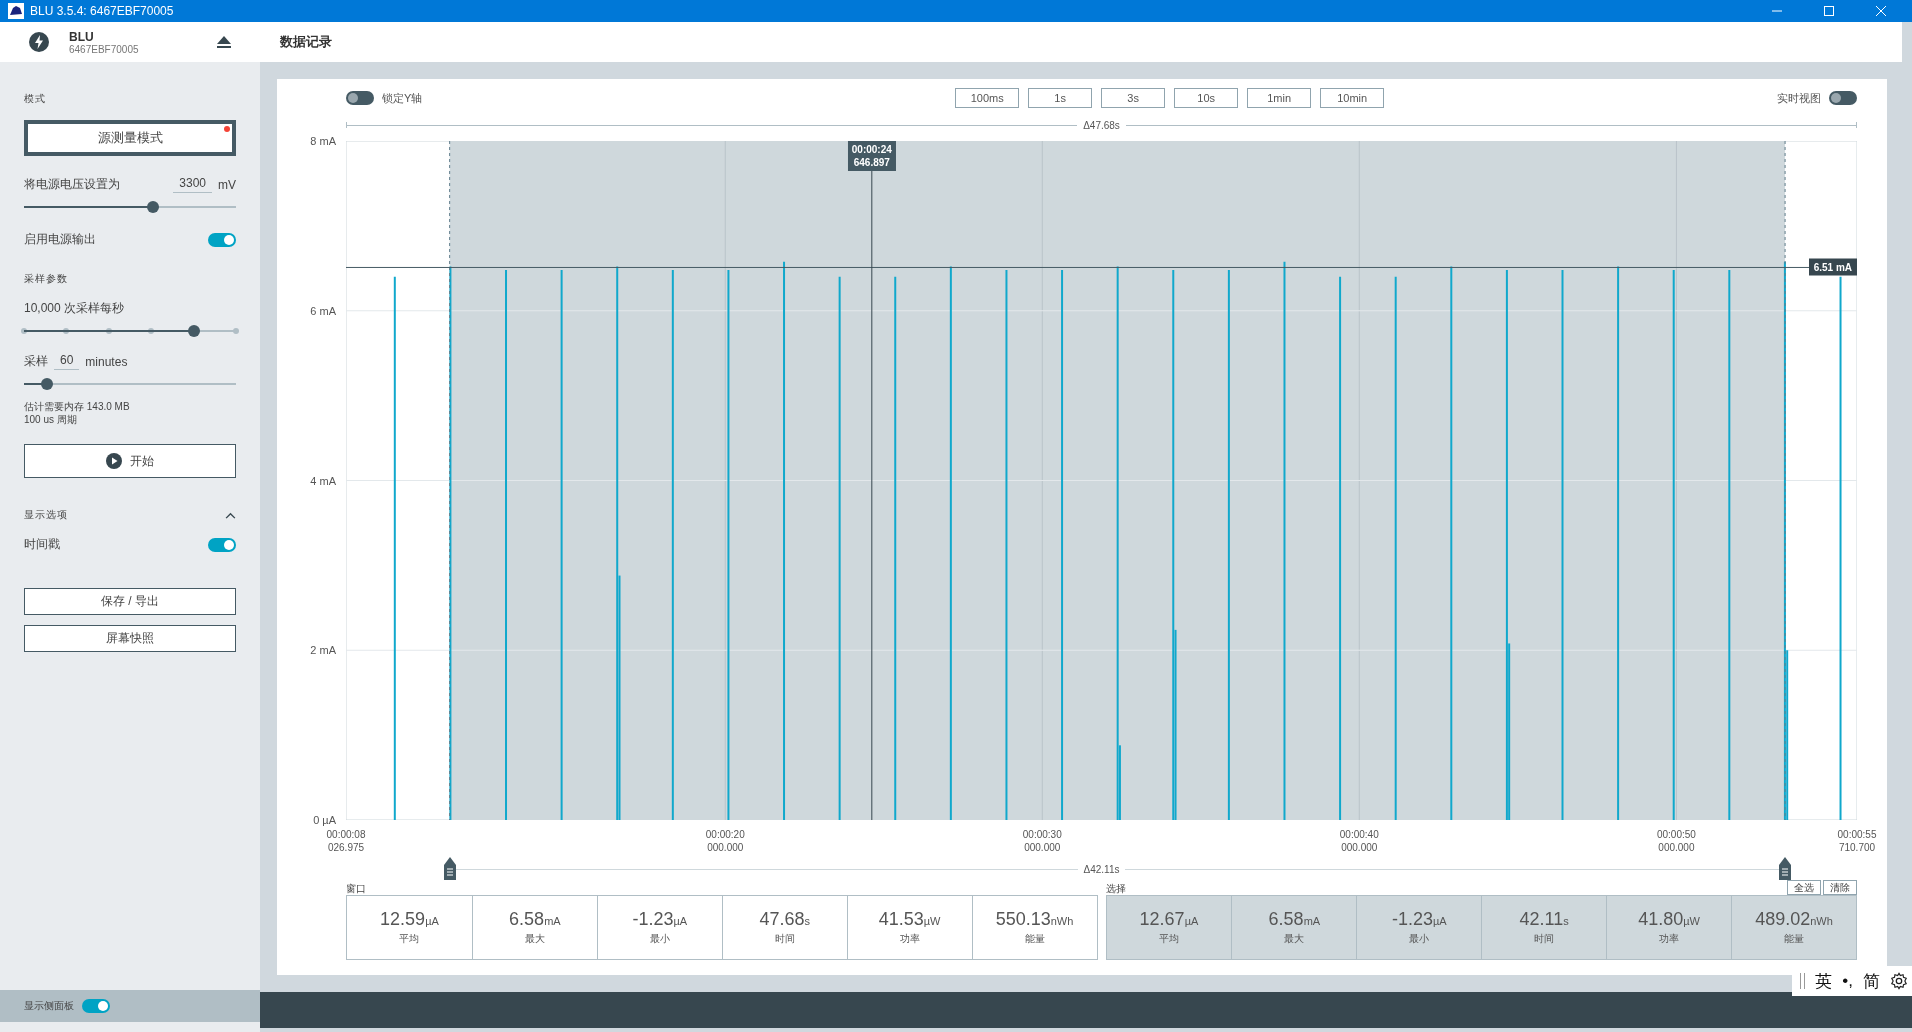  What do you see at coordinates (1060, 98) in the screenshot?
I see `range-button: 1s` at bounding box center [1060, 98].